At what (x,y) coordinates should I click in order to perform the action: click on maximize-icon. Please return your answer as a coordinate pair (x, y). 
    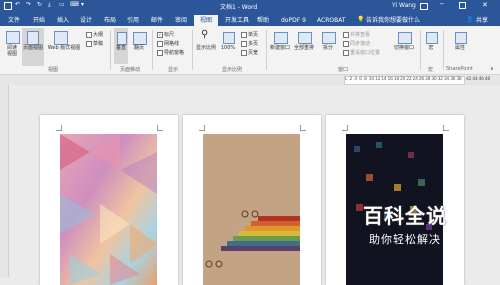
    Looking at the image, I should click on (462, 5).